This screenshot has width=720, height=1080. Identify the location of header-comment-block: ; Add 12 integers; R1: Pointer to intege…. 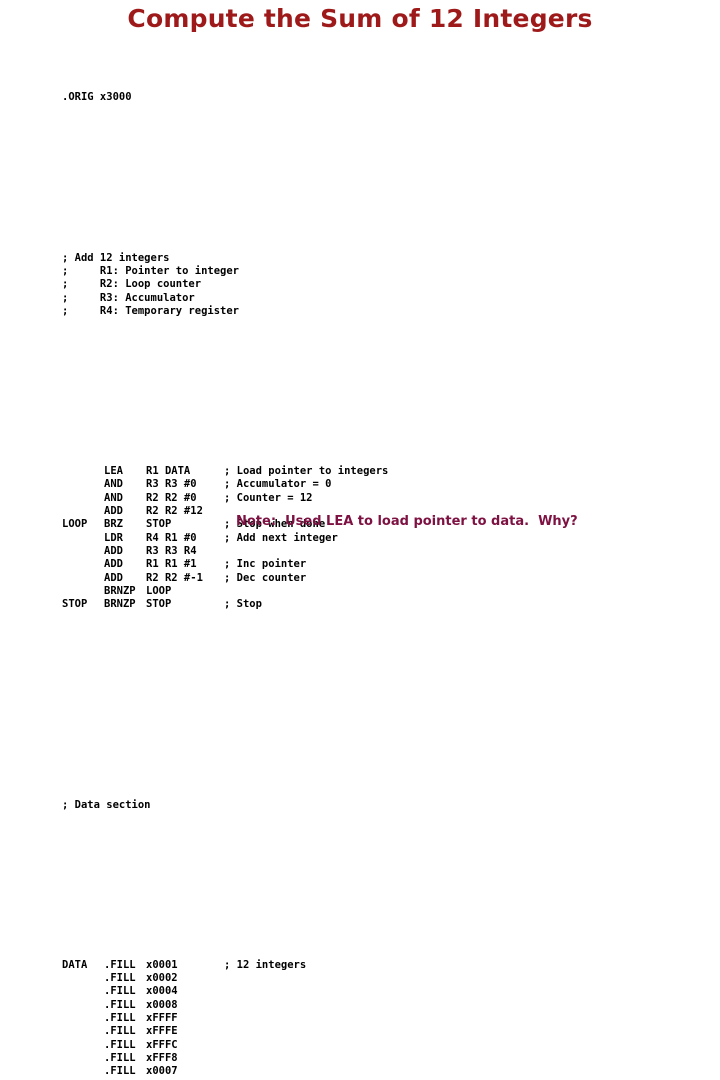
(150, 285).